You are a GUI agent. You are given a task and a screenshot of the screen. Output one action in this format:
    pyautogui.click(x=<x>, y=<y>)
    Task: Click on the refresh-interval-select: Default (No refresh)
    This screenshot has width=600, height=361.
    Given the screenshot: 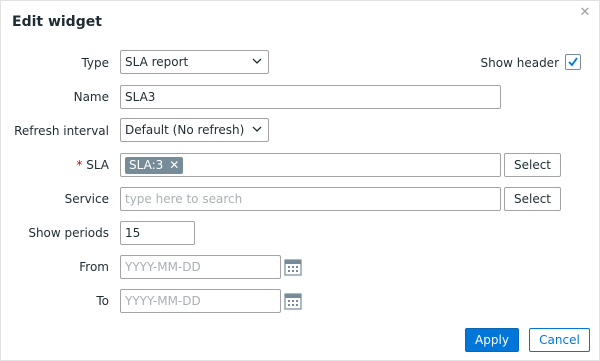 What is the action you would take?
    pyautogui.click(x=194, y=130)
    